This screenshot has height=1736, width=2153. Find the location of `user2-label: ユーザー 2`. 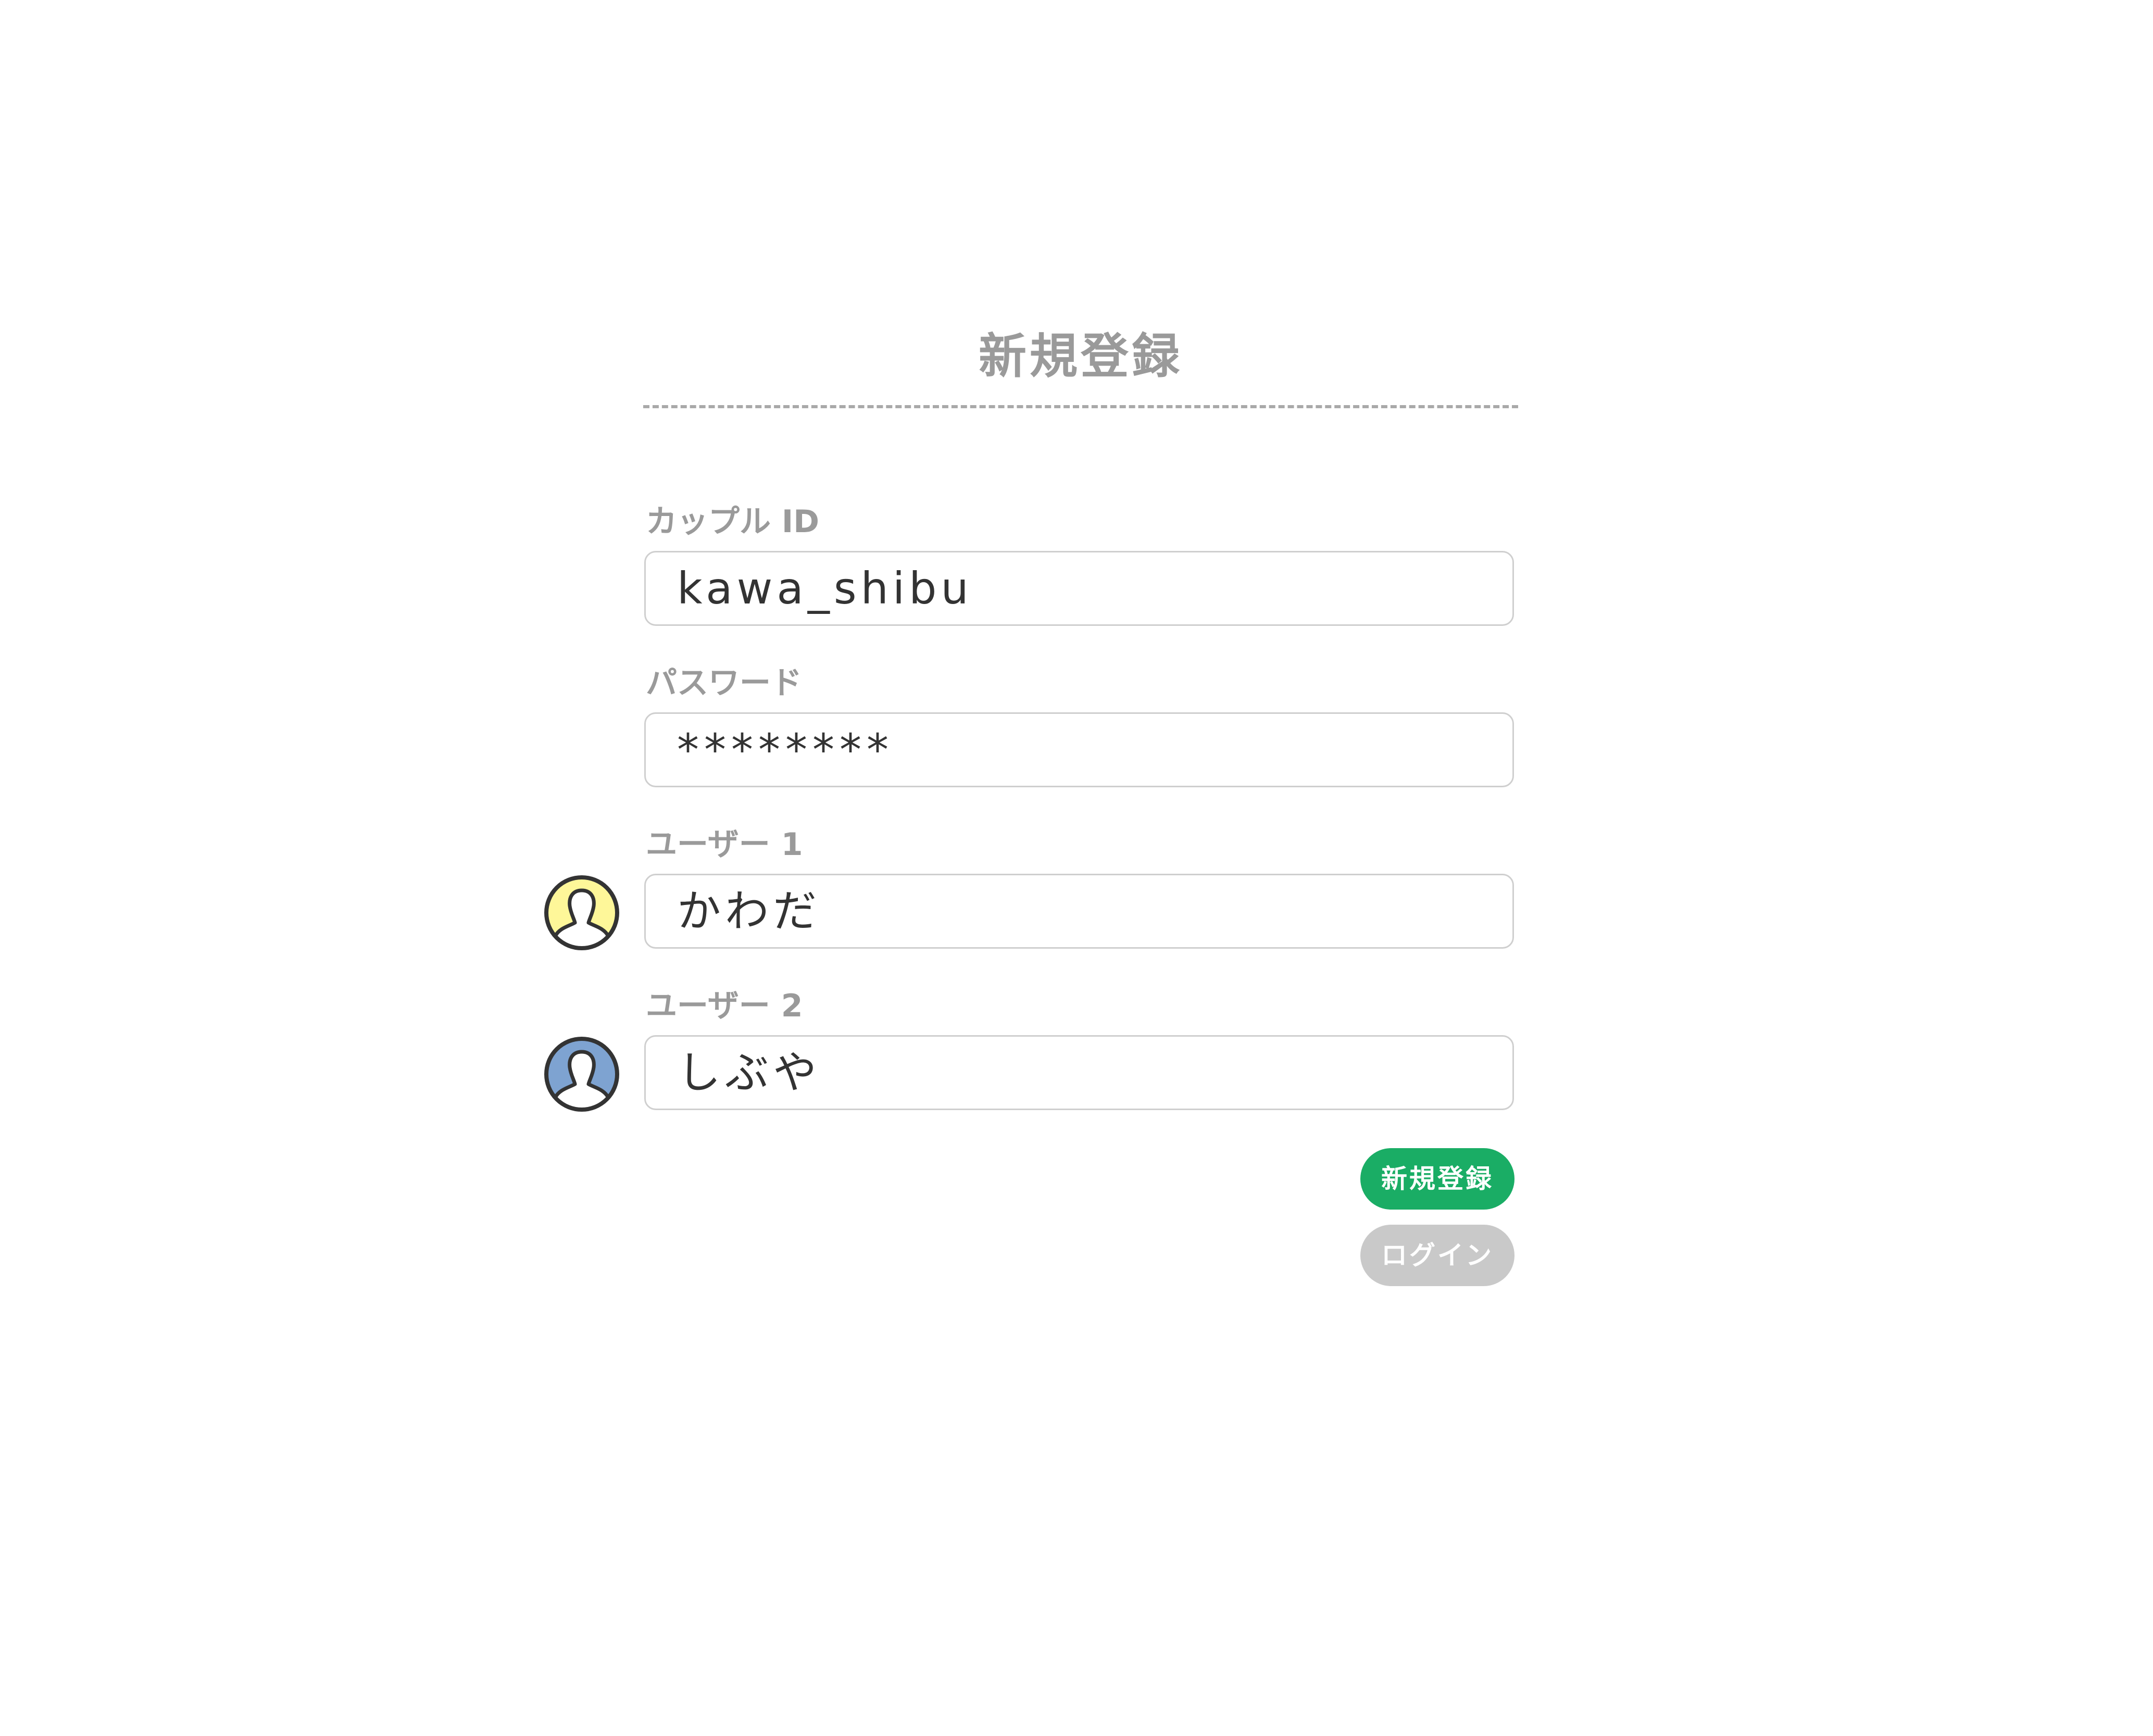

user2-label: ユーザー 2 is located at coordinates (724, 1006).